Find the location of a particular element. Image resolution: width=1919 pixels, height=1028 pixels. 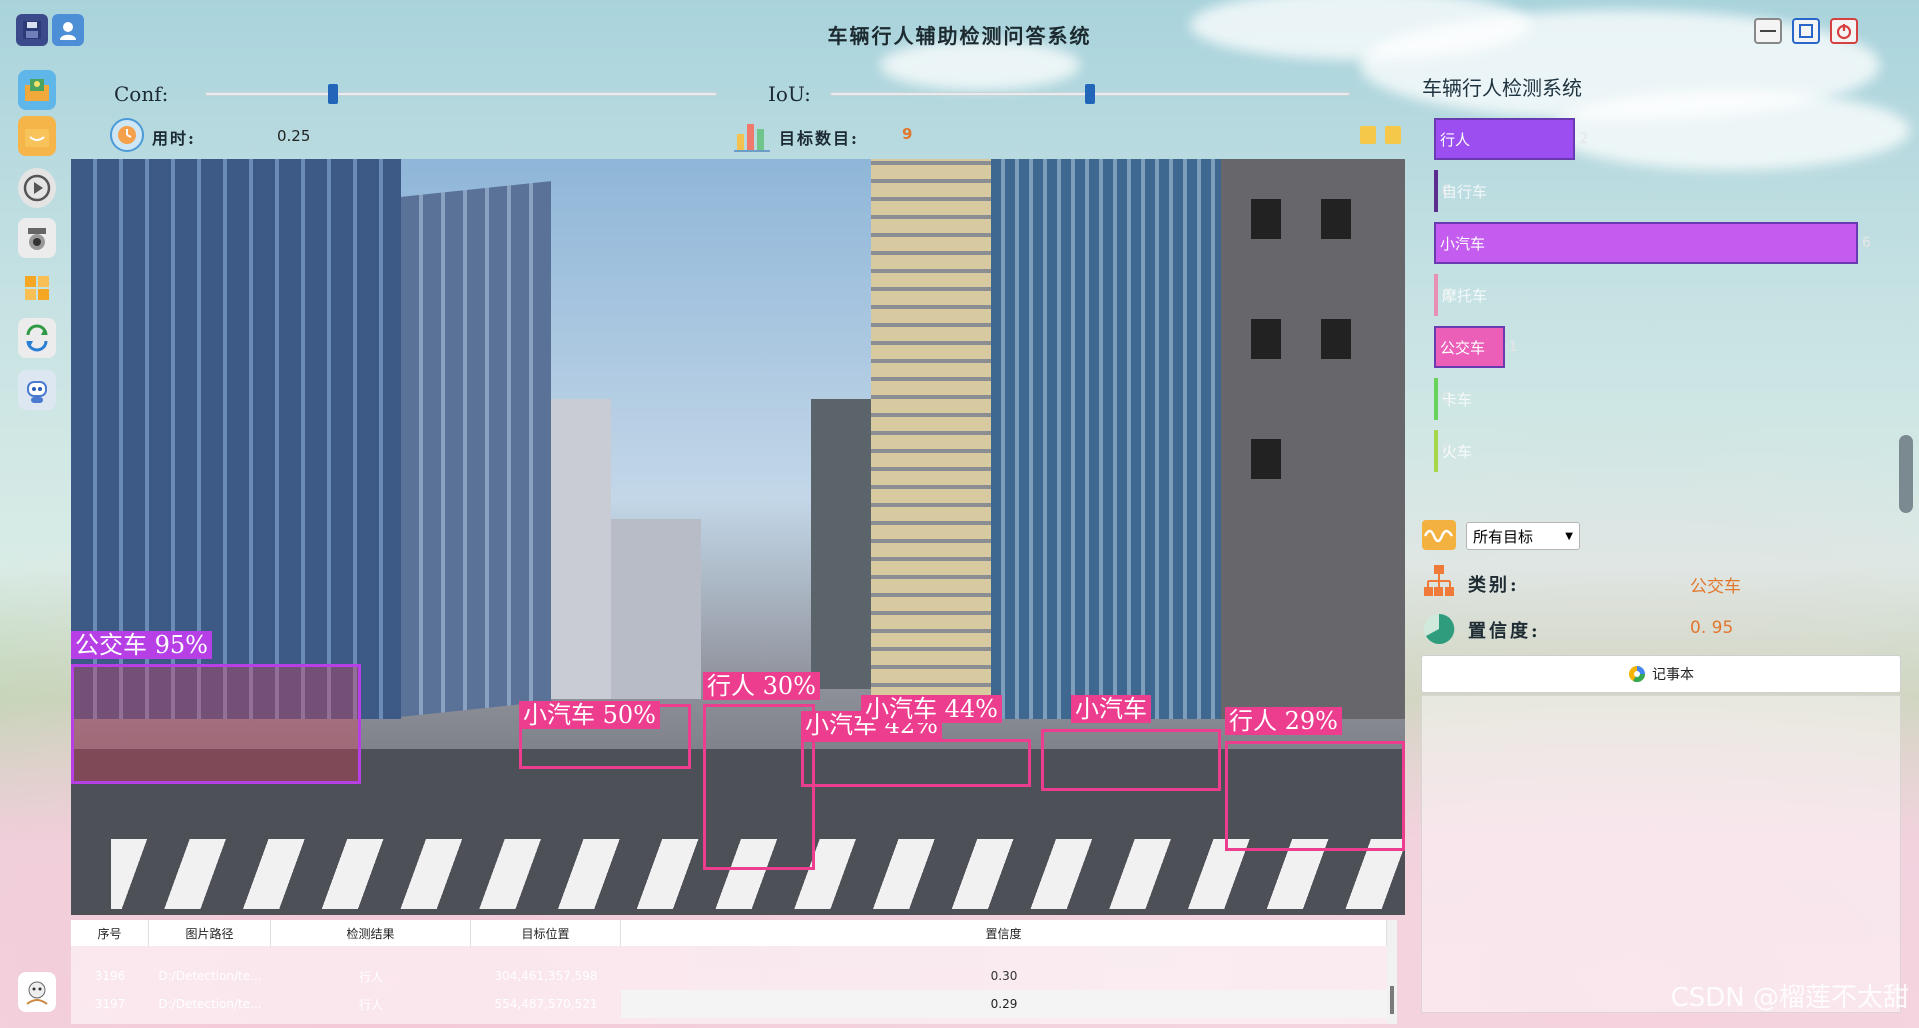

model-button is located at coordinates (37, 288).